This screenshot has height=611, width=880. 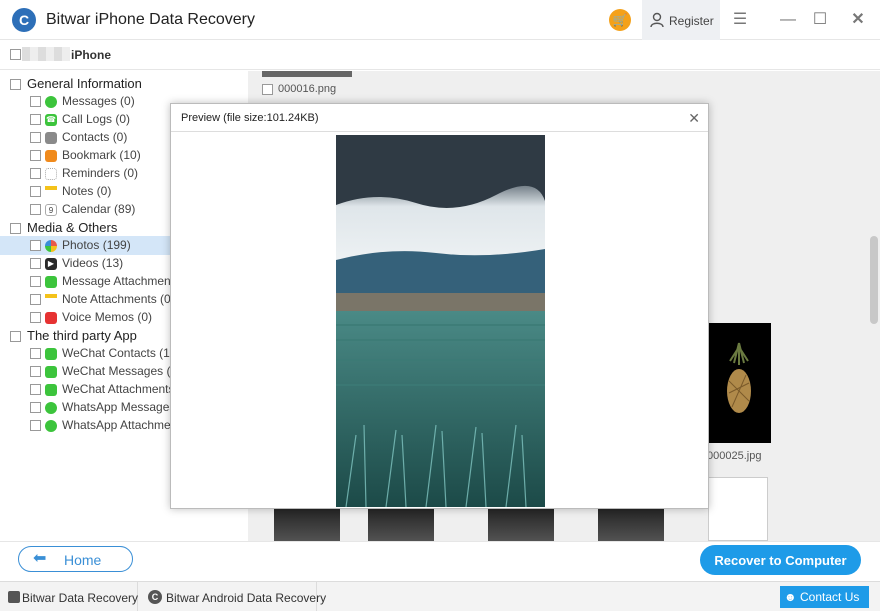 What do you see at coordinates (15, 54) in the screenshot?
I see `device-checkbox` at bounding box center [15, 54].